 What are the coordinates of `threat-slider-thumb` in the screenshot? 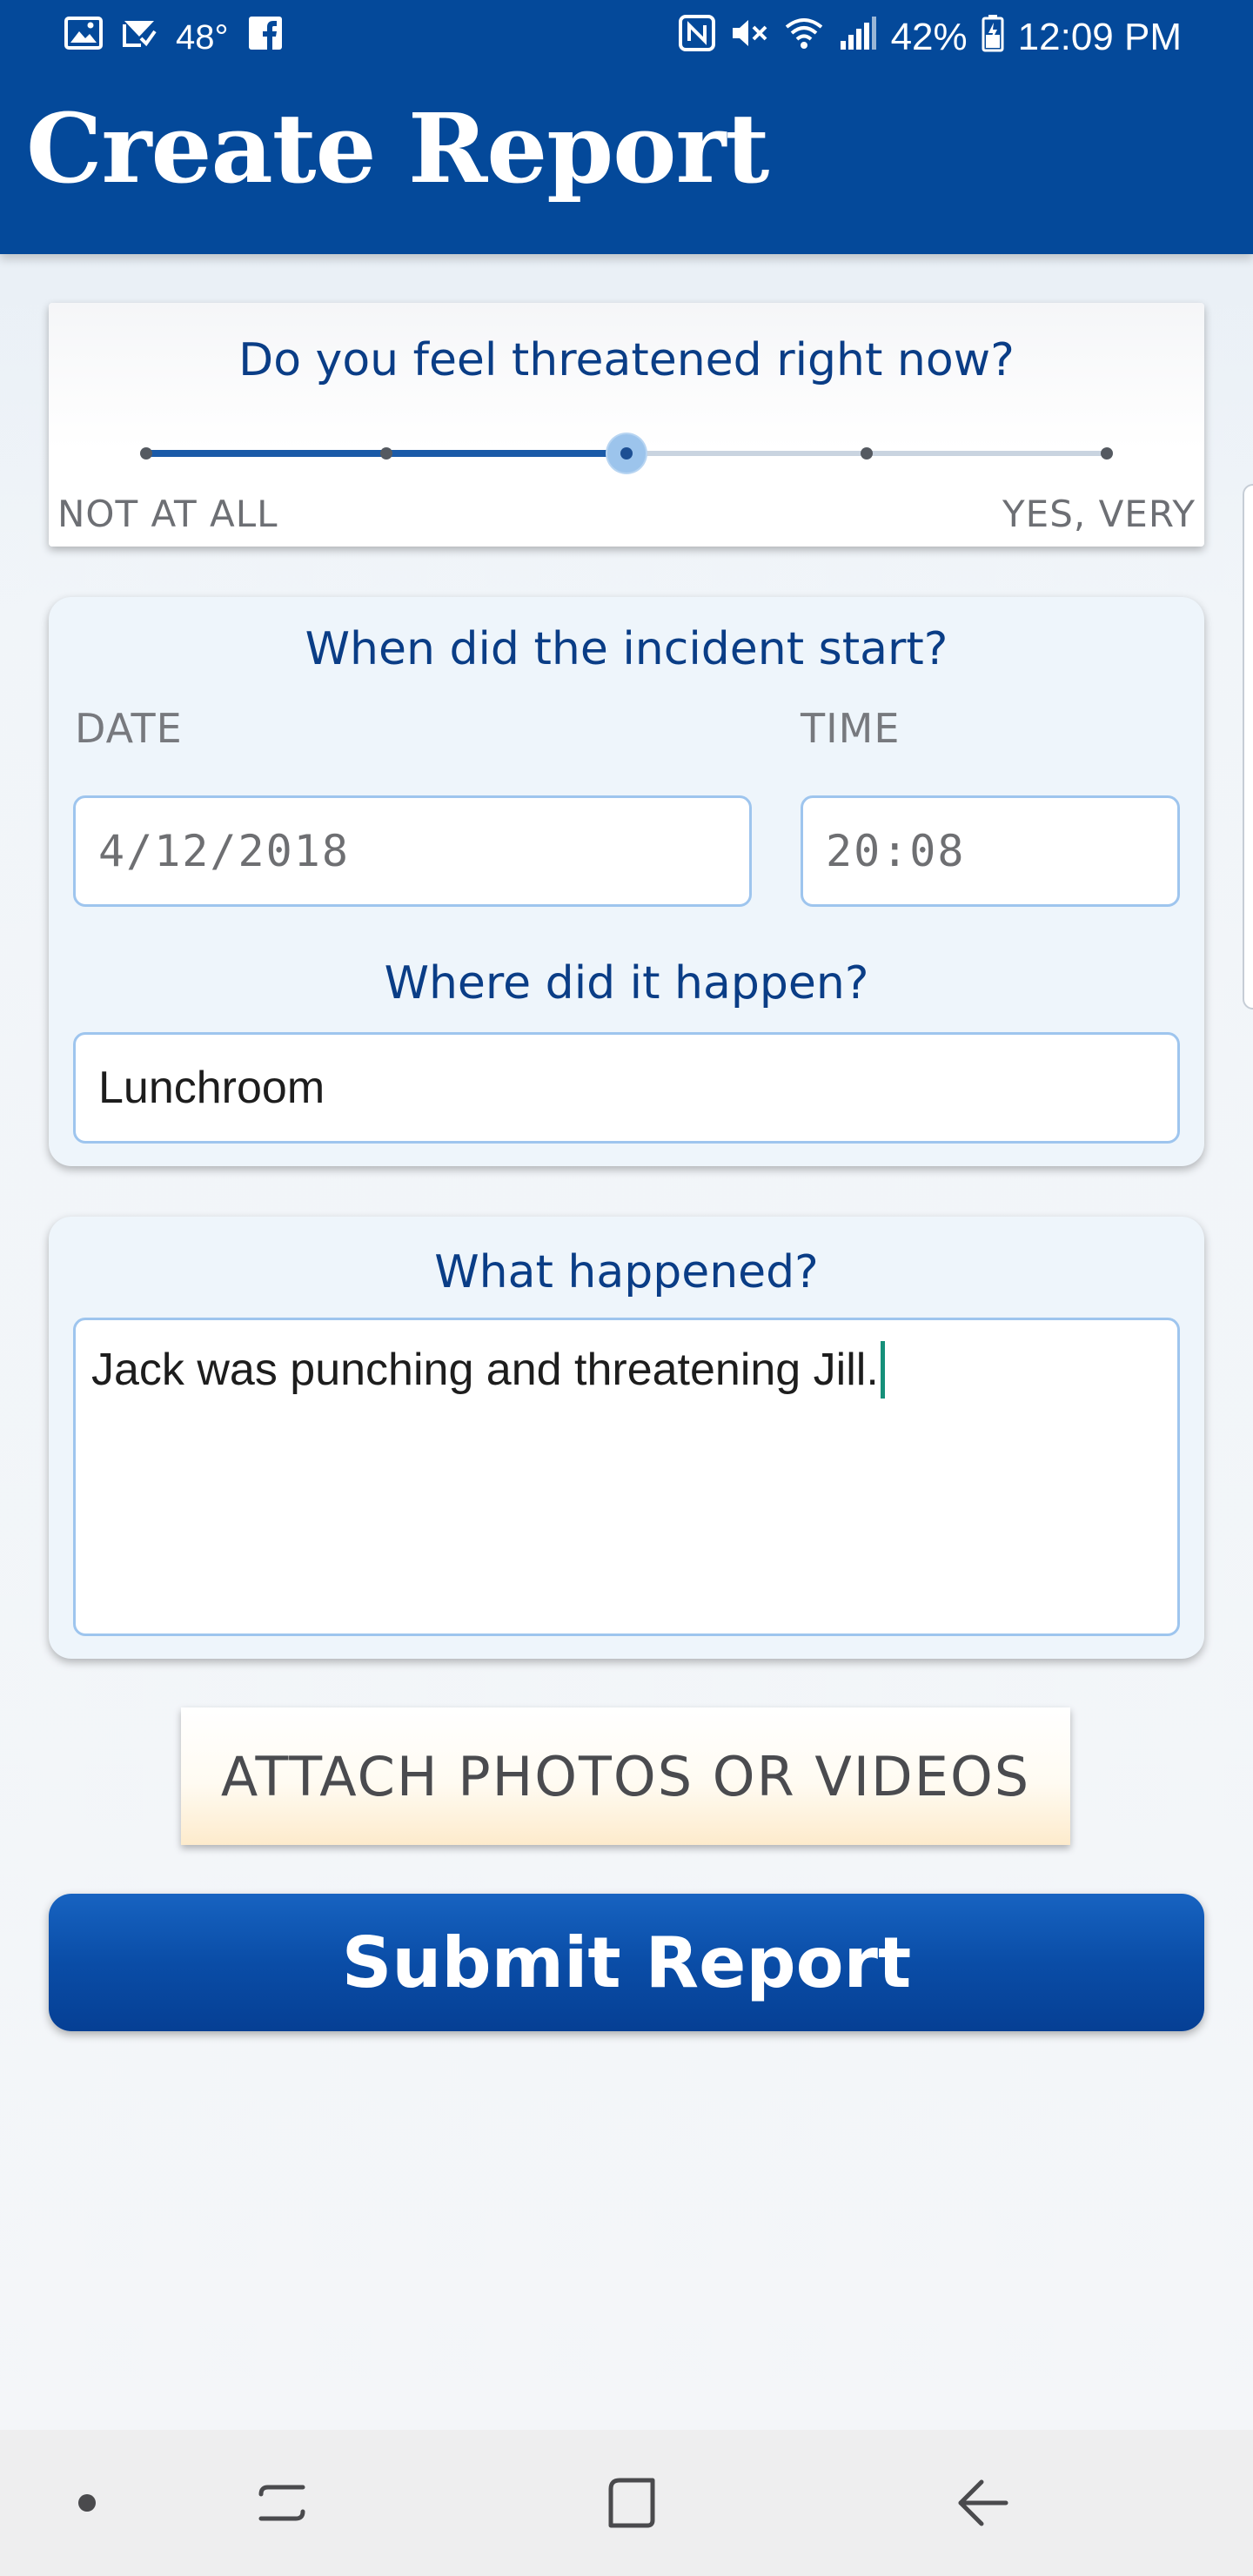 It's located at (626, 453).